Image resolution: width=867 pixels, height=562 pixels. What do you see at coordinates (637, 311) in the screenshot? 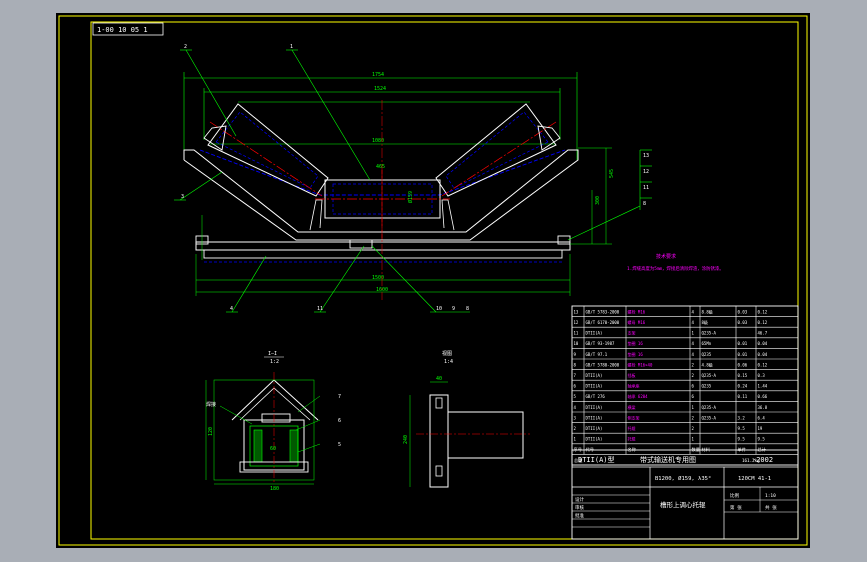
I see `table-cell: 螺栓 M16` at bounding box center [637, 311].